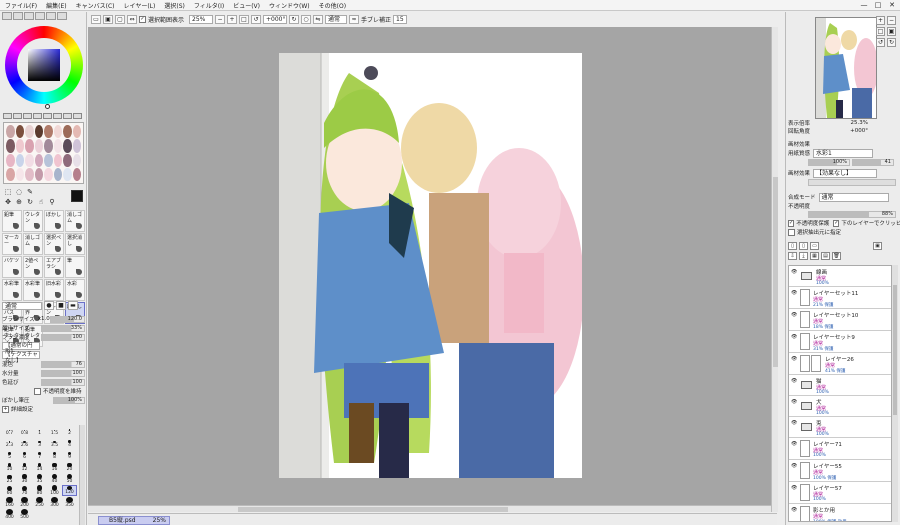 The width and height of the screenshot is (900, 525). I want to click on brush-size-option: 0.8, so click(24, 430).